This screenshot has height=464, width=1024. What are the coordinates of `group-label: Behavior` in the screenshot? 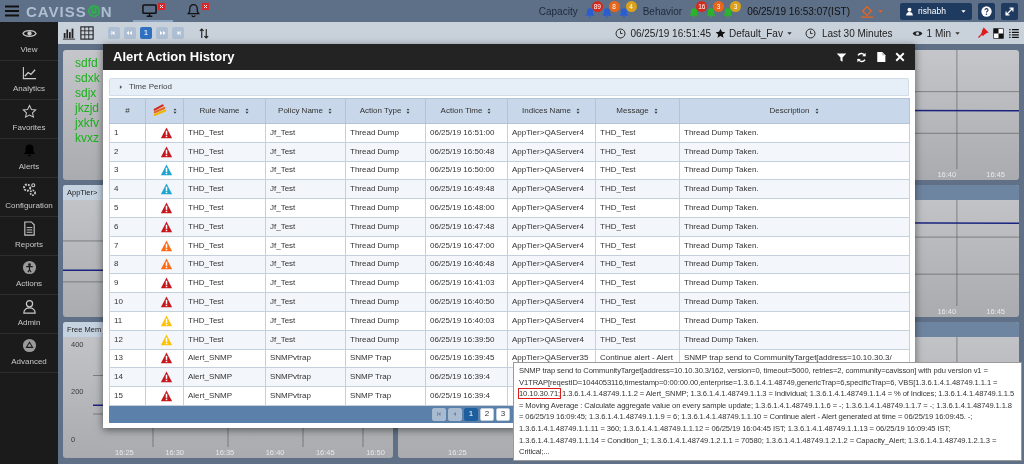 It's located at (662, 11).